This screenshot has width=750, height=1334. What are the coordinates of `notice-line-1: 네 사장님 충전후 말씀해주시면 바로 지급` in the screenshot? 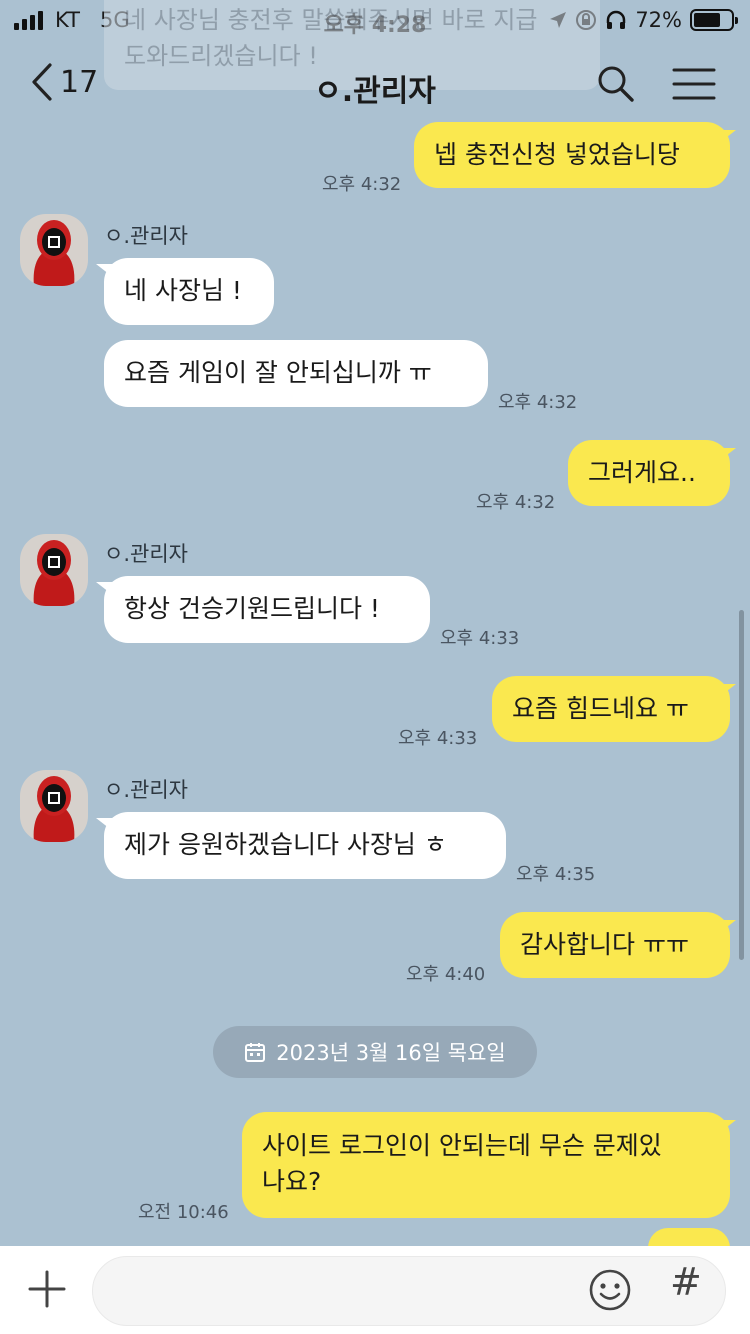 It's located at (331, 20).